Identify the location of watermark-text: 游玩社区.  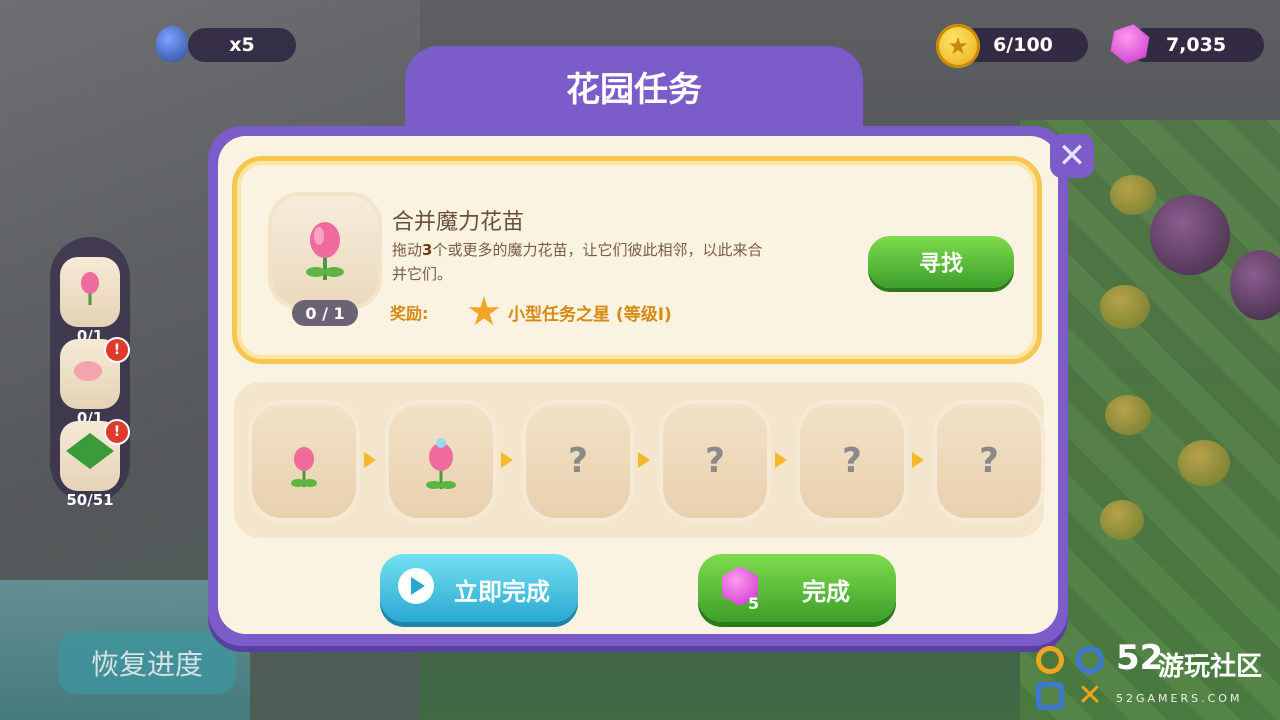
(1210, 667).